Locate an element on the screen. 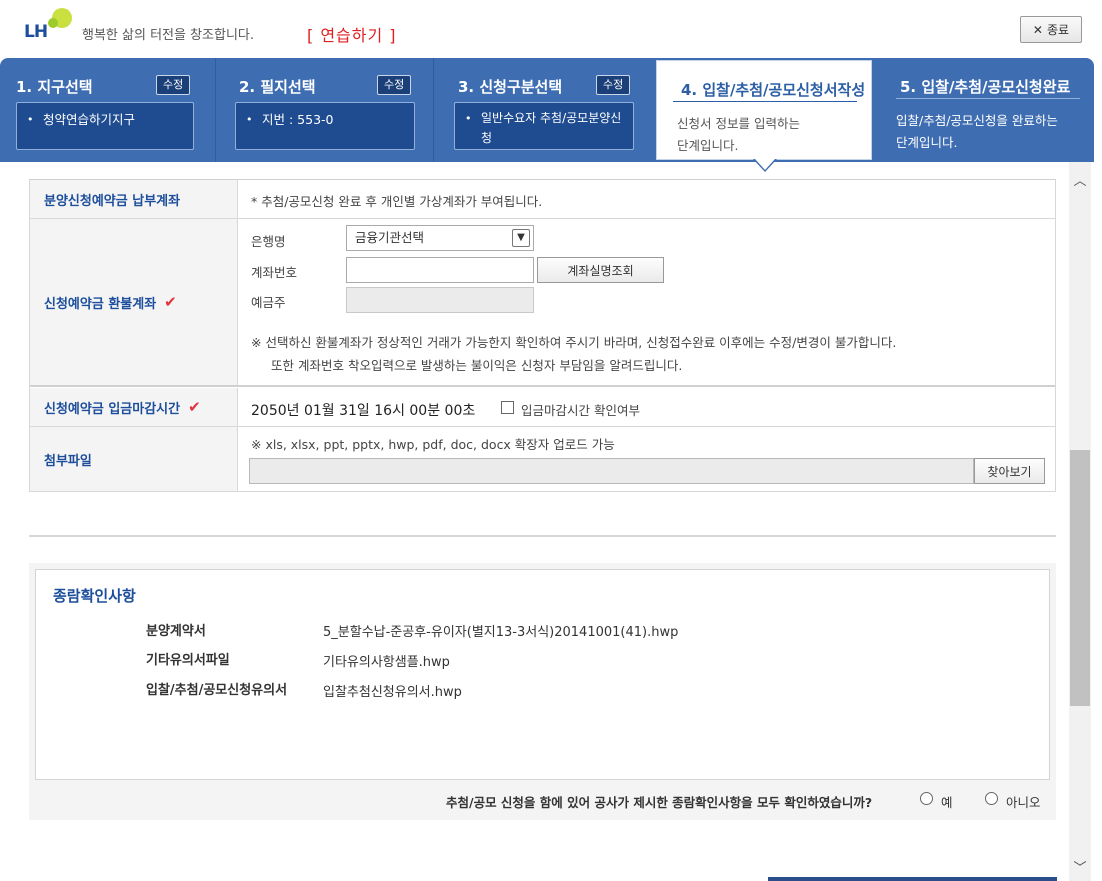  practice-mode-label: [ 연습하기 ] is located at coordinates (352, 35).